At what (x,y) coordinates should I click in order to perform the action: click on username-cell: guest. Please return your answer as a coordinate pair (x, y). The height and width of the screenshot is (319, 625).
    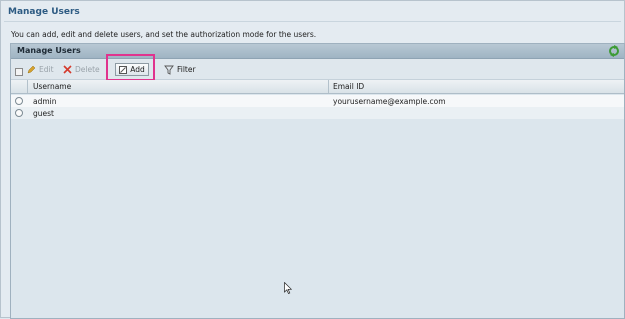
    Looking at the image, I should click on (43, 113).